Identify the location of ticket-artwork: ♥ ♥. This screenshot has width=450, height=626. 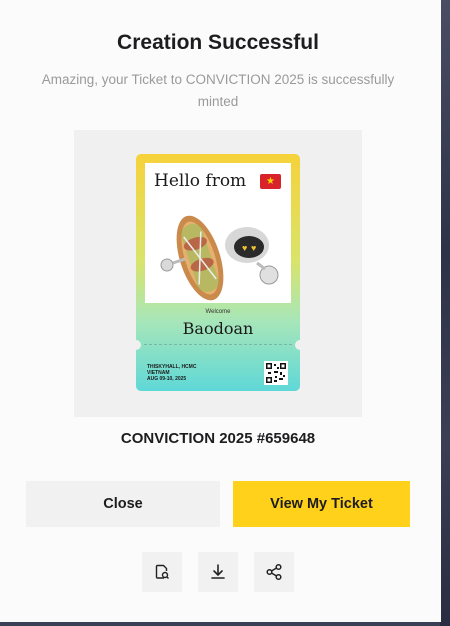
(219, 258).